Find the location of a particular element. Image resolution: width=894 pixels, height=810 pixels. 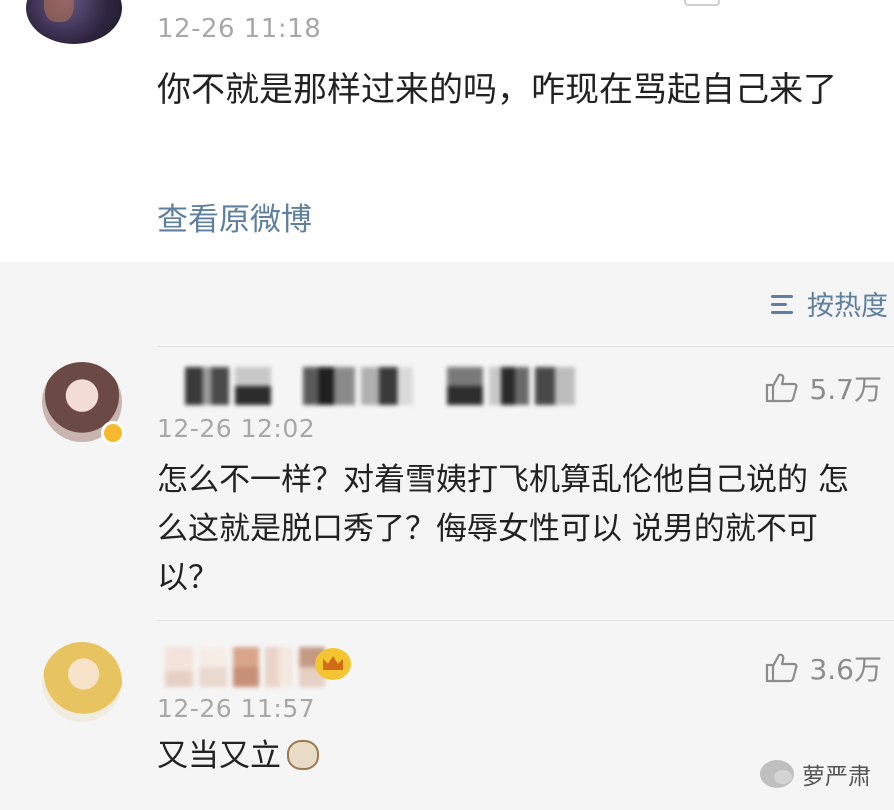

comment-timestamp: 12-26 11:18 is located at coordinates (239, 29).